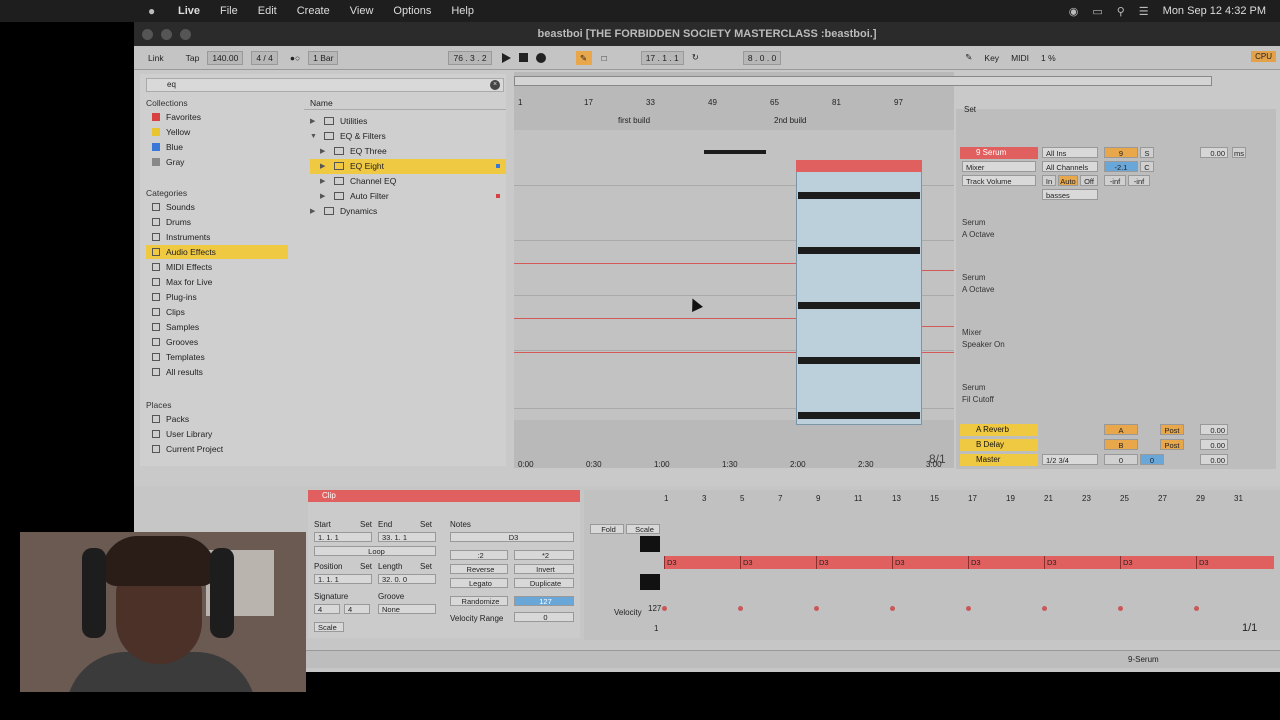  I want to click on collection-blue: Blue, so click(217, 147).